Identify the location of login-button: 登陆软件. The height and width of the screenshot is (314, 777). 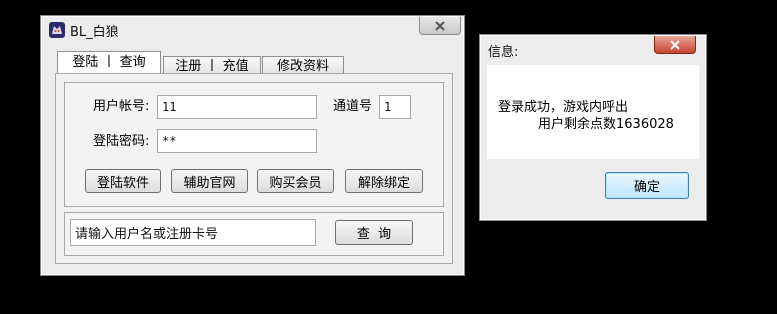
(123, 181).